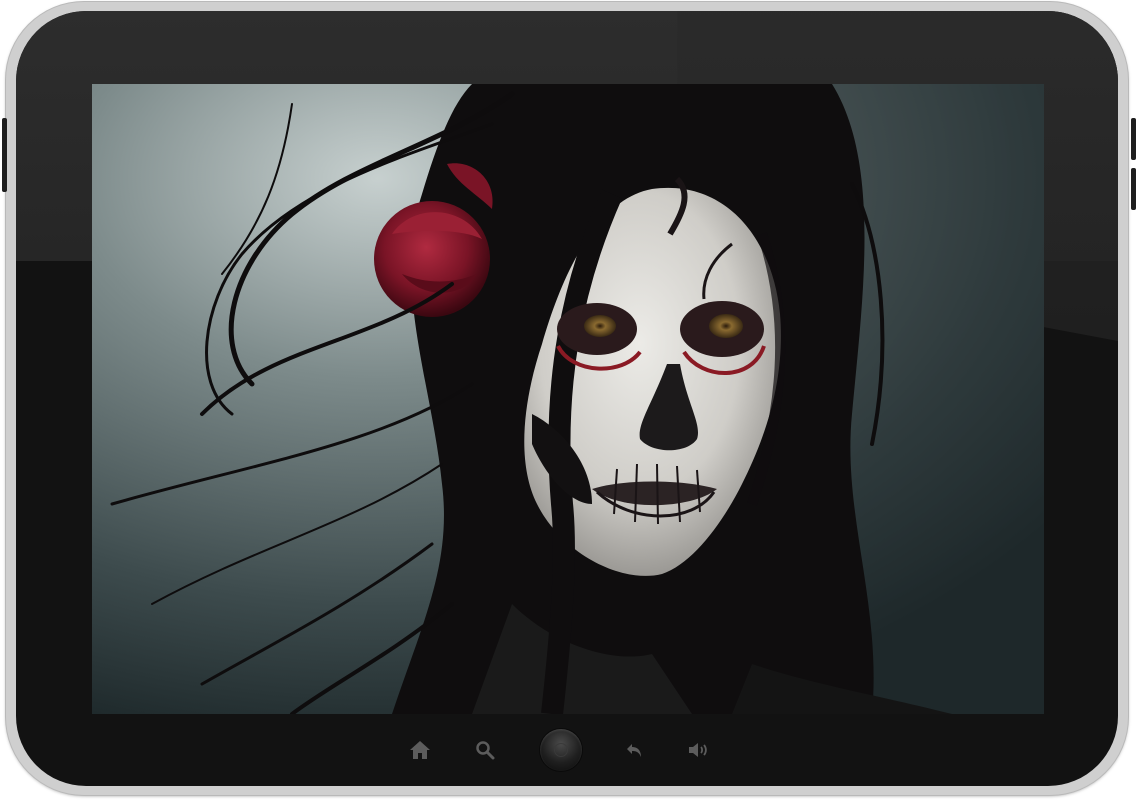 The height and width of the screenshot is (800, 1137). Describe the element at coordinates (1133, 139) in the screenshot. I see `right-side-button-top` at that location.